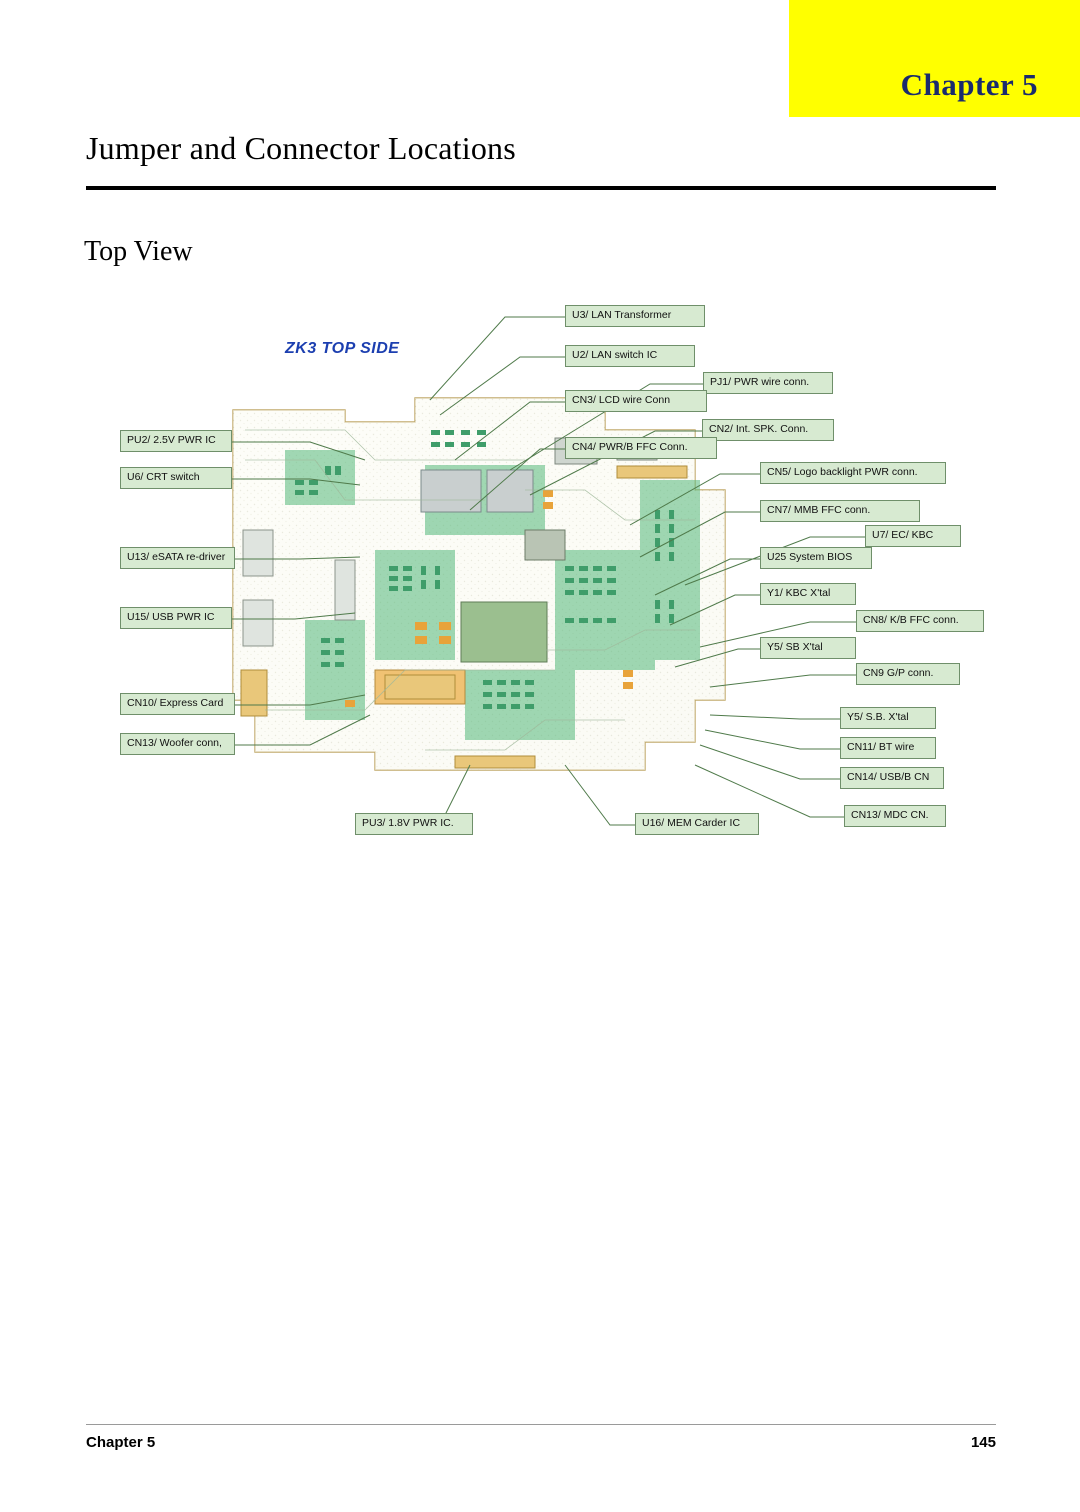 The width and height of the screenshot is (1080, 1512). Describe the element at coordinates (892, 778) in the screenshot. I see `callout-cn14-usb-b-cn: CN14/ USB/B CN` at that location.